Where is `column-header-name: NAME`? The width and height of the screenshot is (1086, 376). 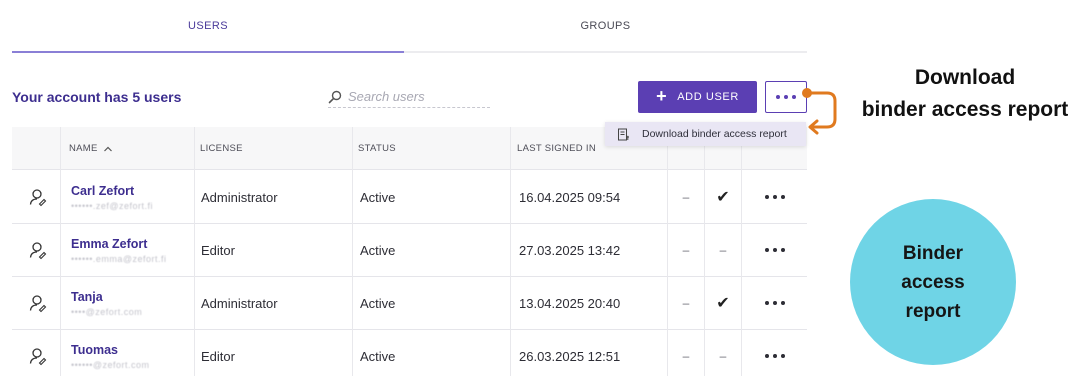
column-header-name: NAME is located at coordinates (91, 148).